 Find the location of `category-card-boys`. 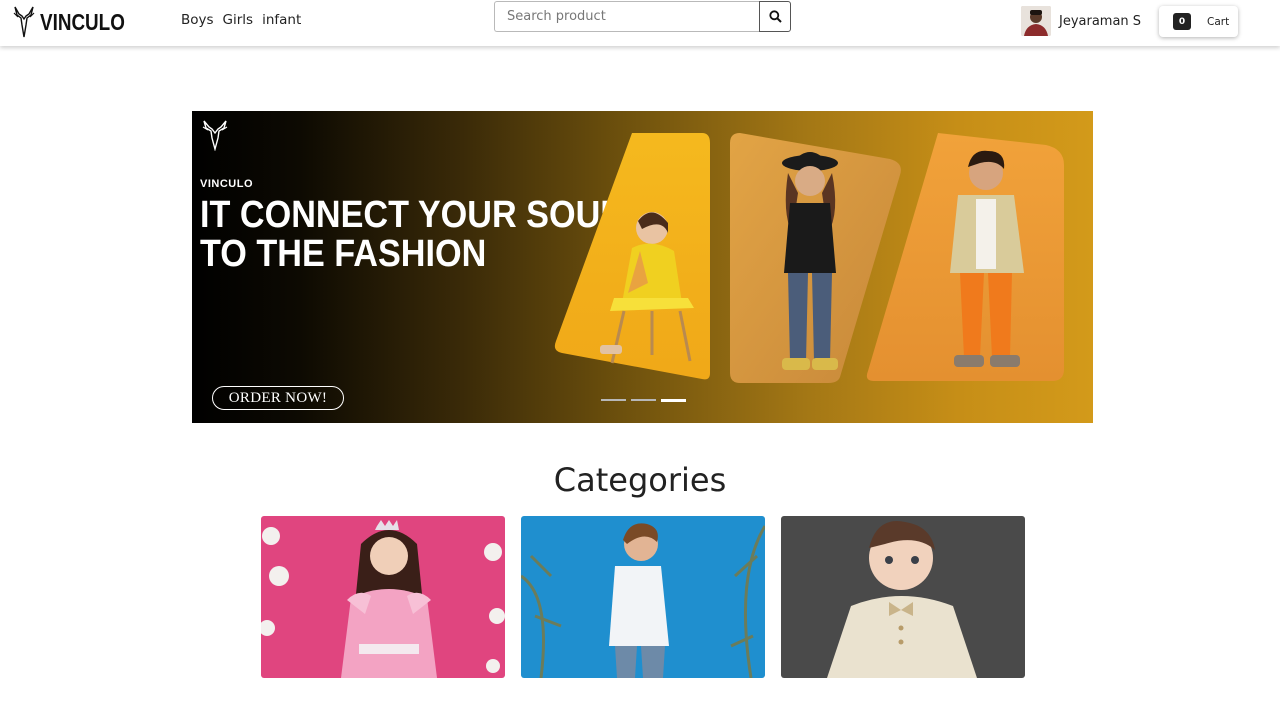

category-card-boys is located at coordinates (643, 597).